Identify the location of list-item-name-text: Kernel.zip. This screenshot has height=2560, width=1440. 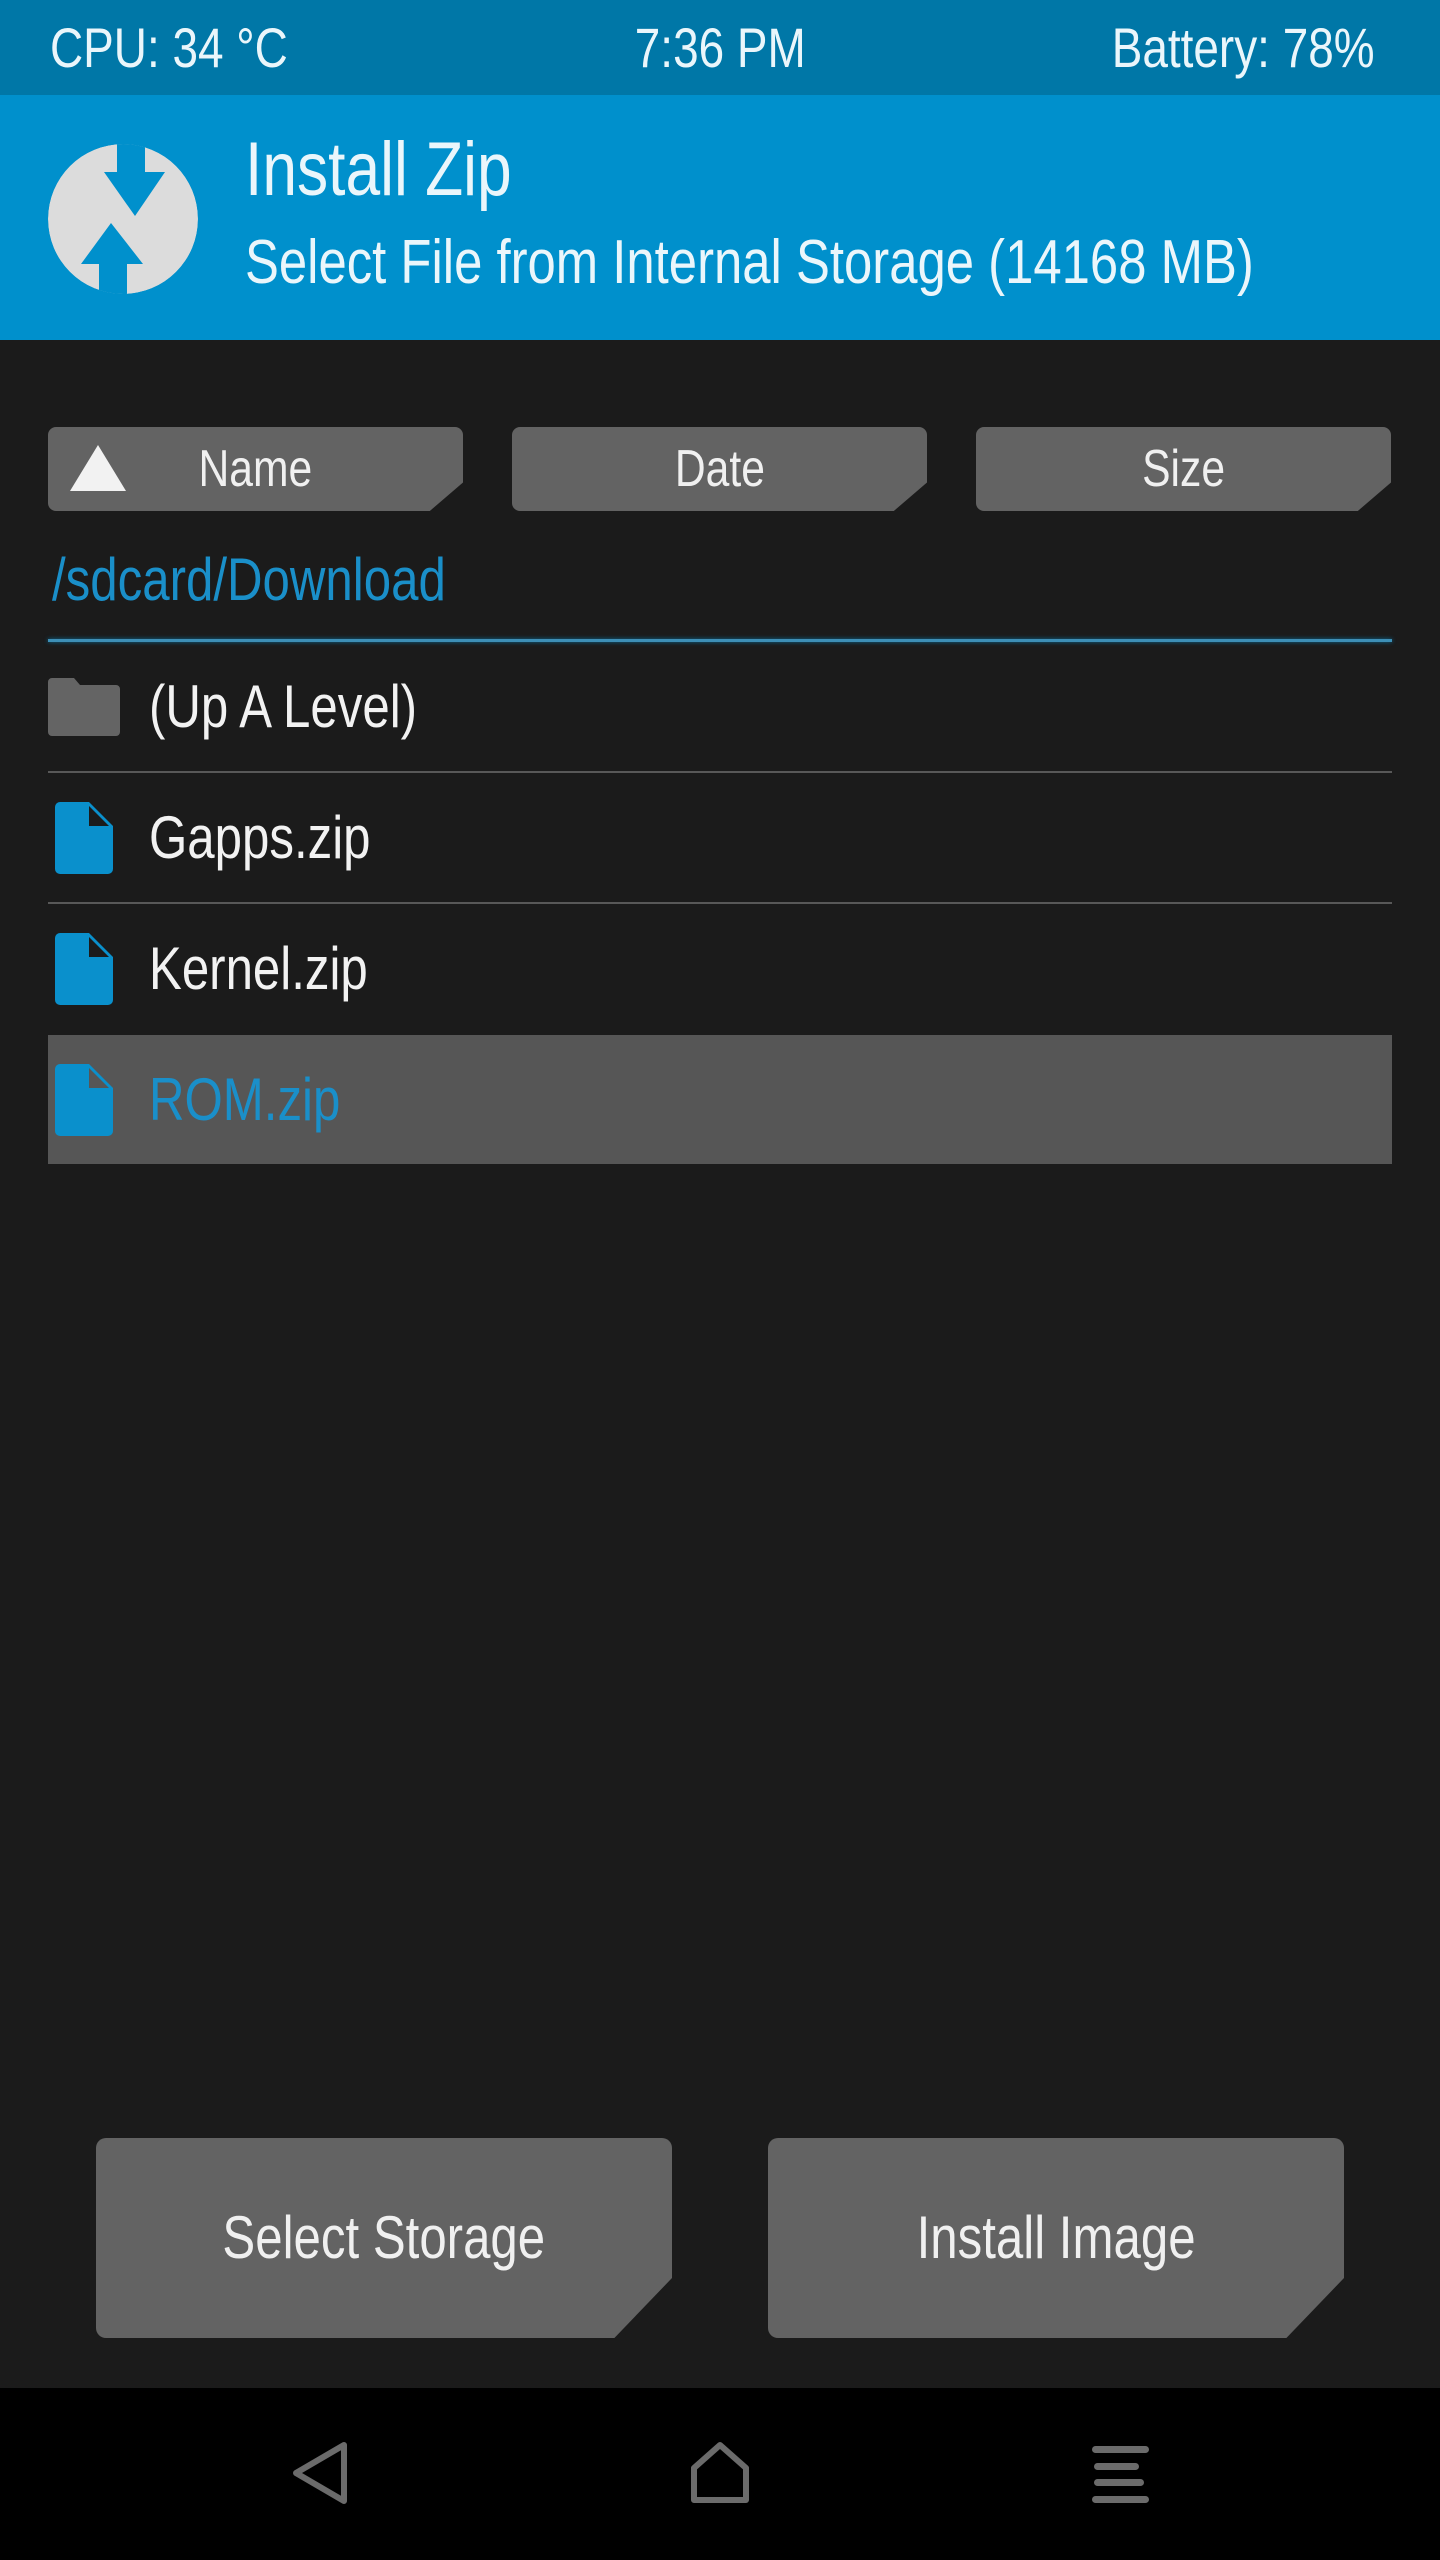
(258, 968).